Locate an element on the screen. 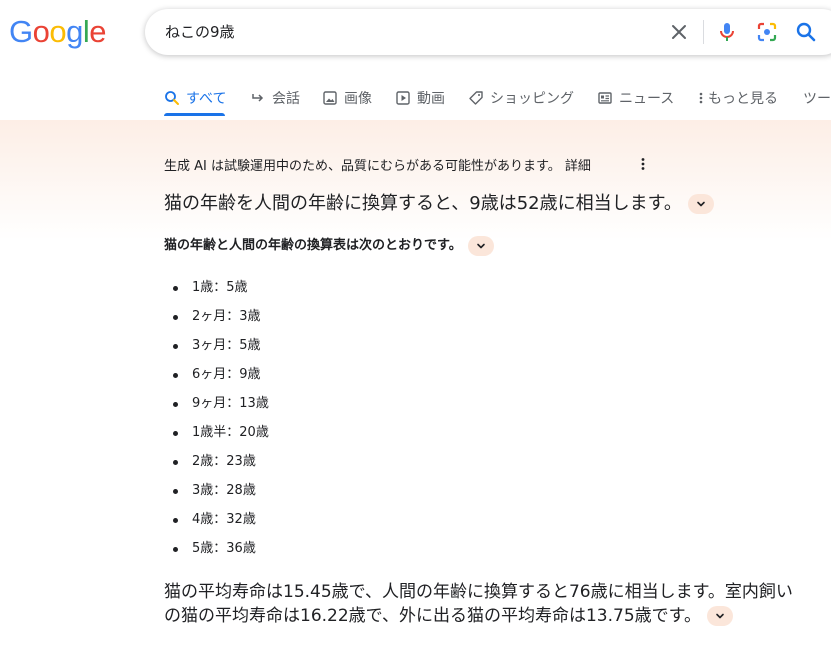 The height and width of the screenshot is (664, 831). image-icon is located at coordinates (330, 98).